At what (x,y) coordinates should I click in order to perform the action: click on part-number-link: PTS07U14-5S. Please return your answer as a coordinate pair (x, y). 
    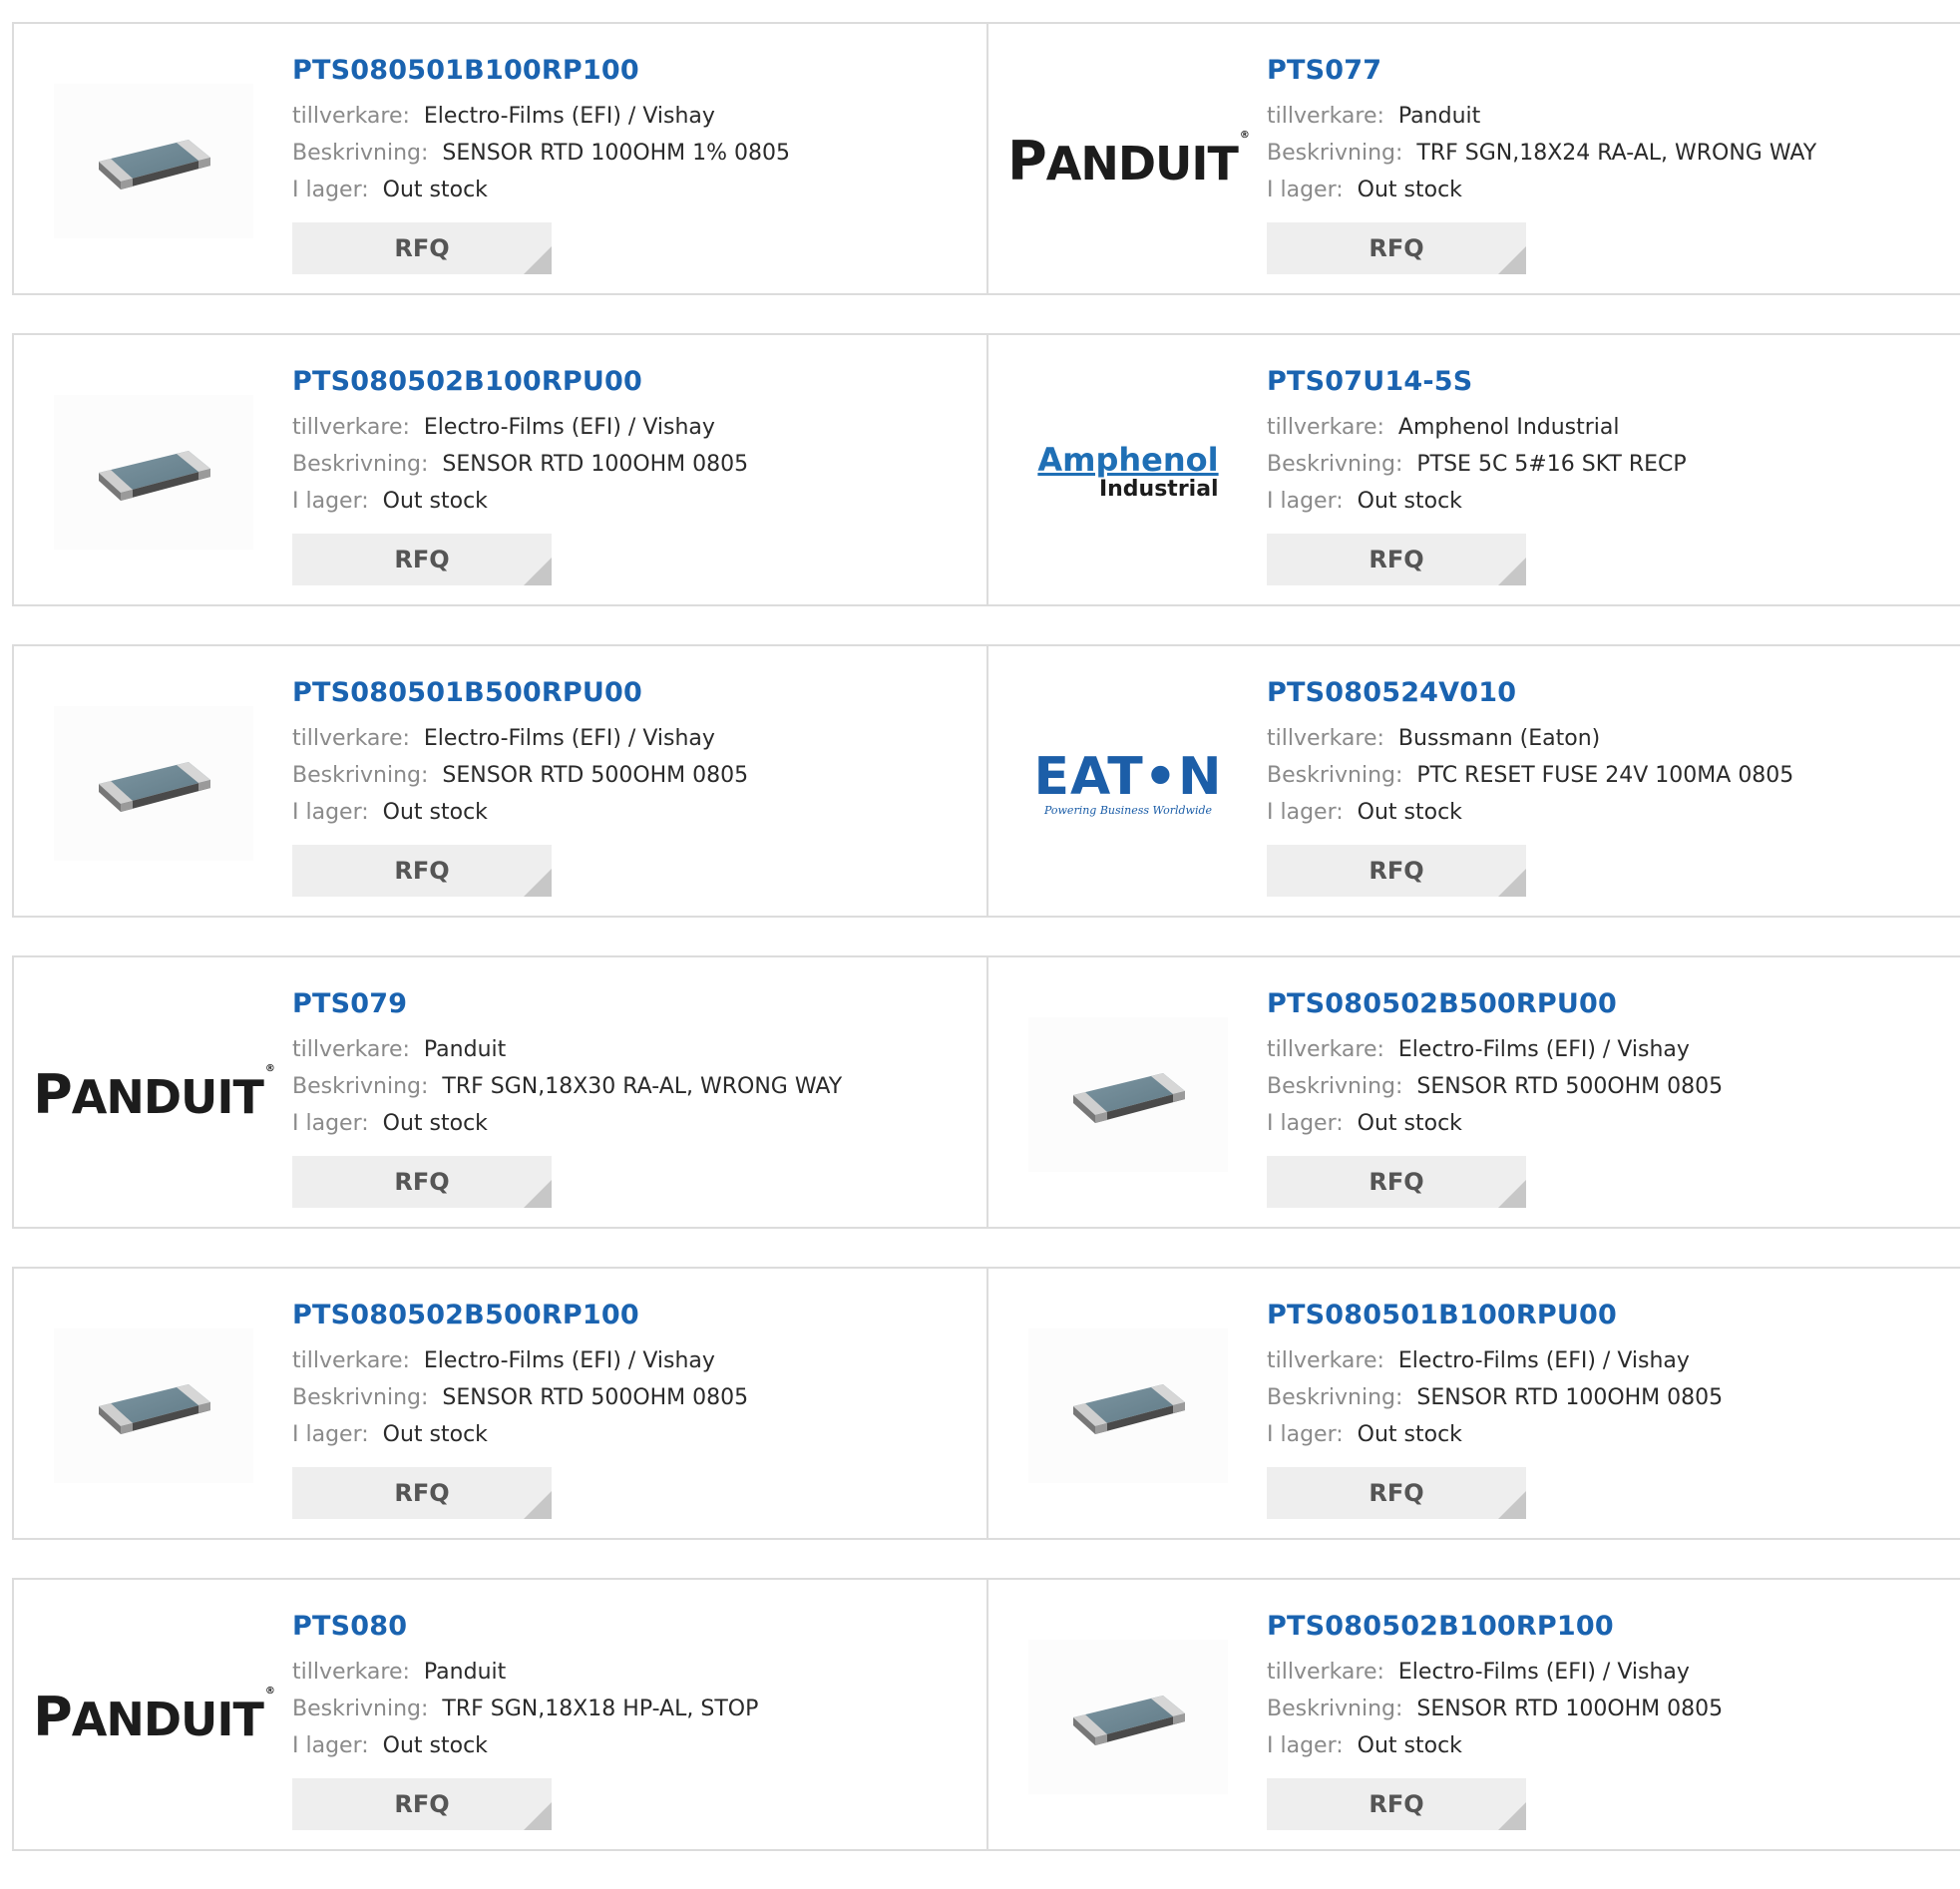
    Looking at the image, I should click on (1477, 382).